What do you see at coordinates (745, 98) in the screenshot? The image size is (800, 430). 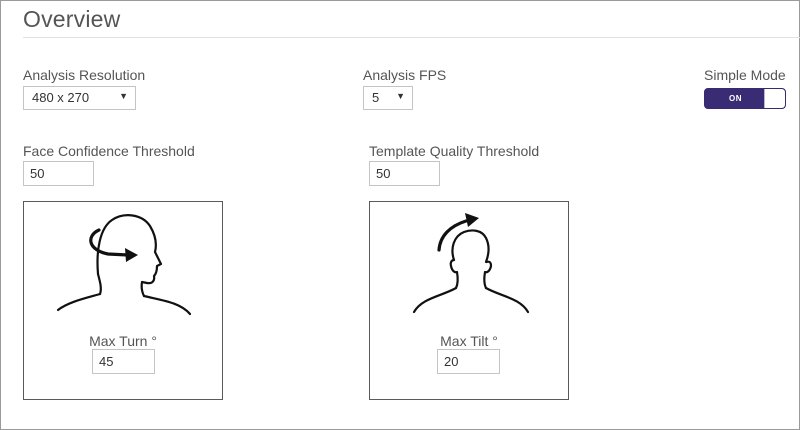 I see `simple-mode-toggle: ON` at bounding box center [745, 98].